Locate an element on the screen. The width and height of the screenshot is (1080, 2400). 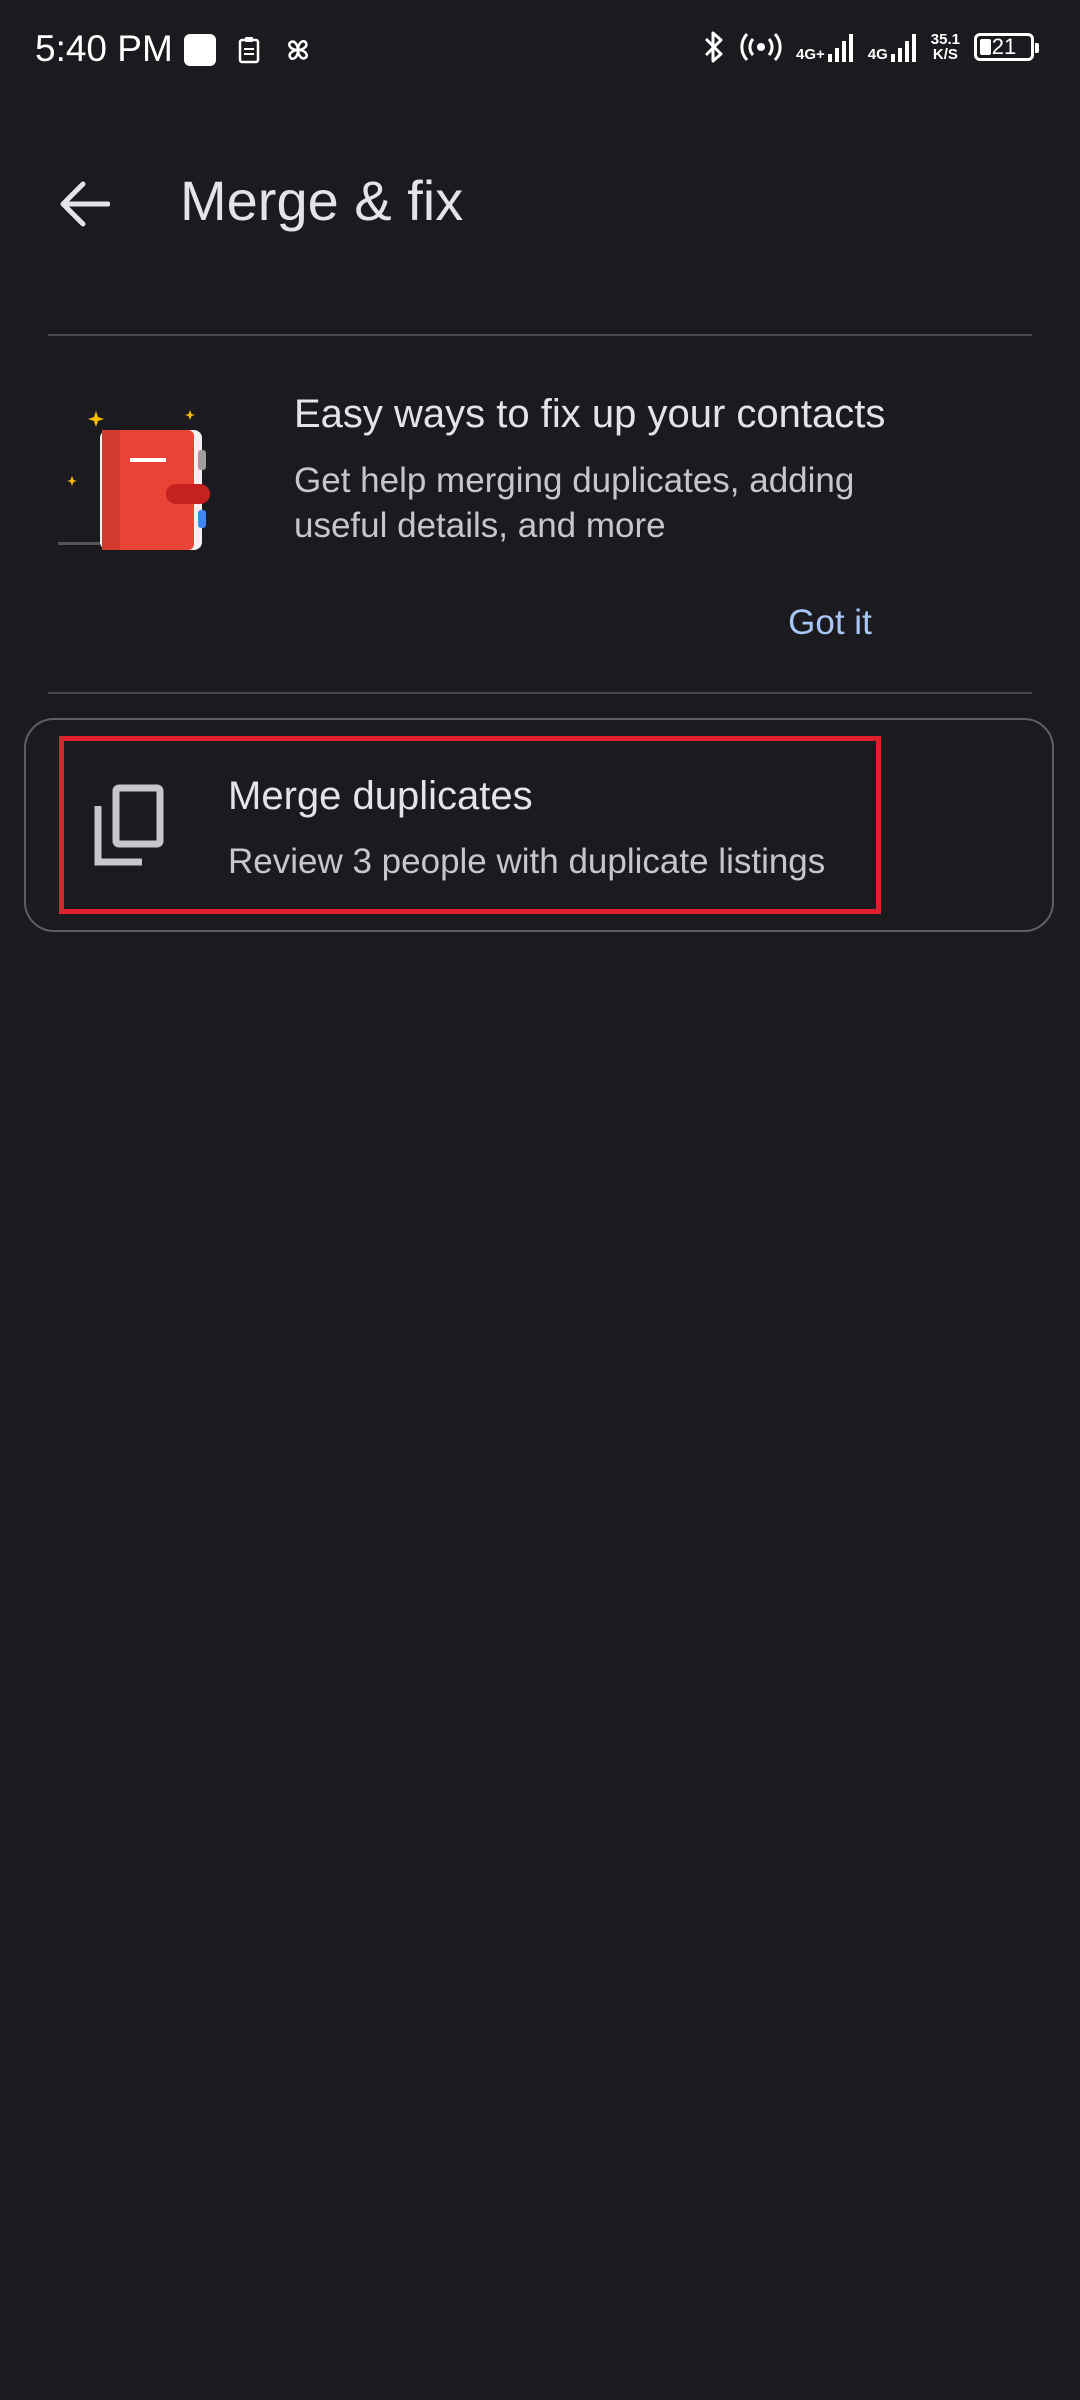
pinwheel-icon is located at coordinates (298, 50).